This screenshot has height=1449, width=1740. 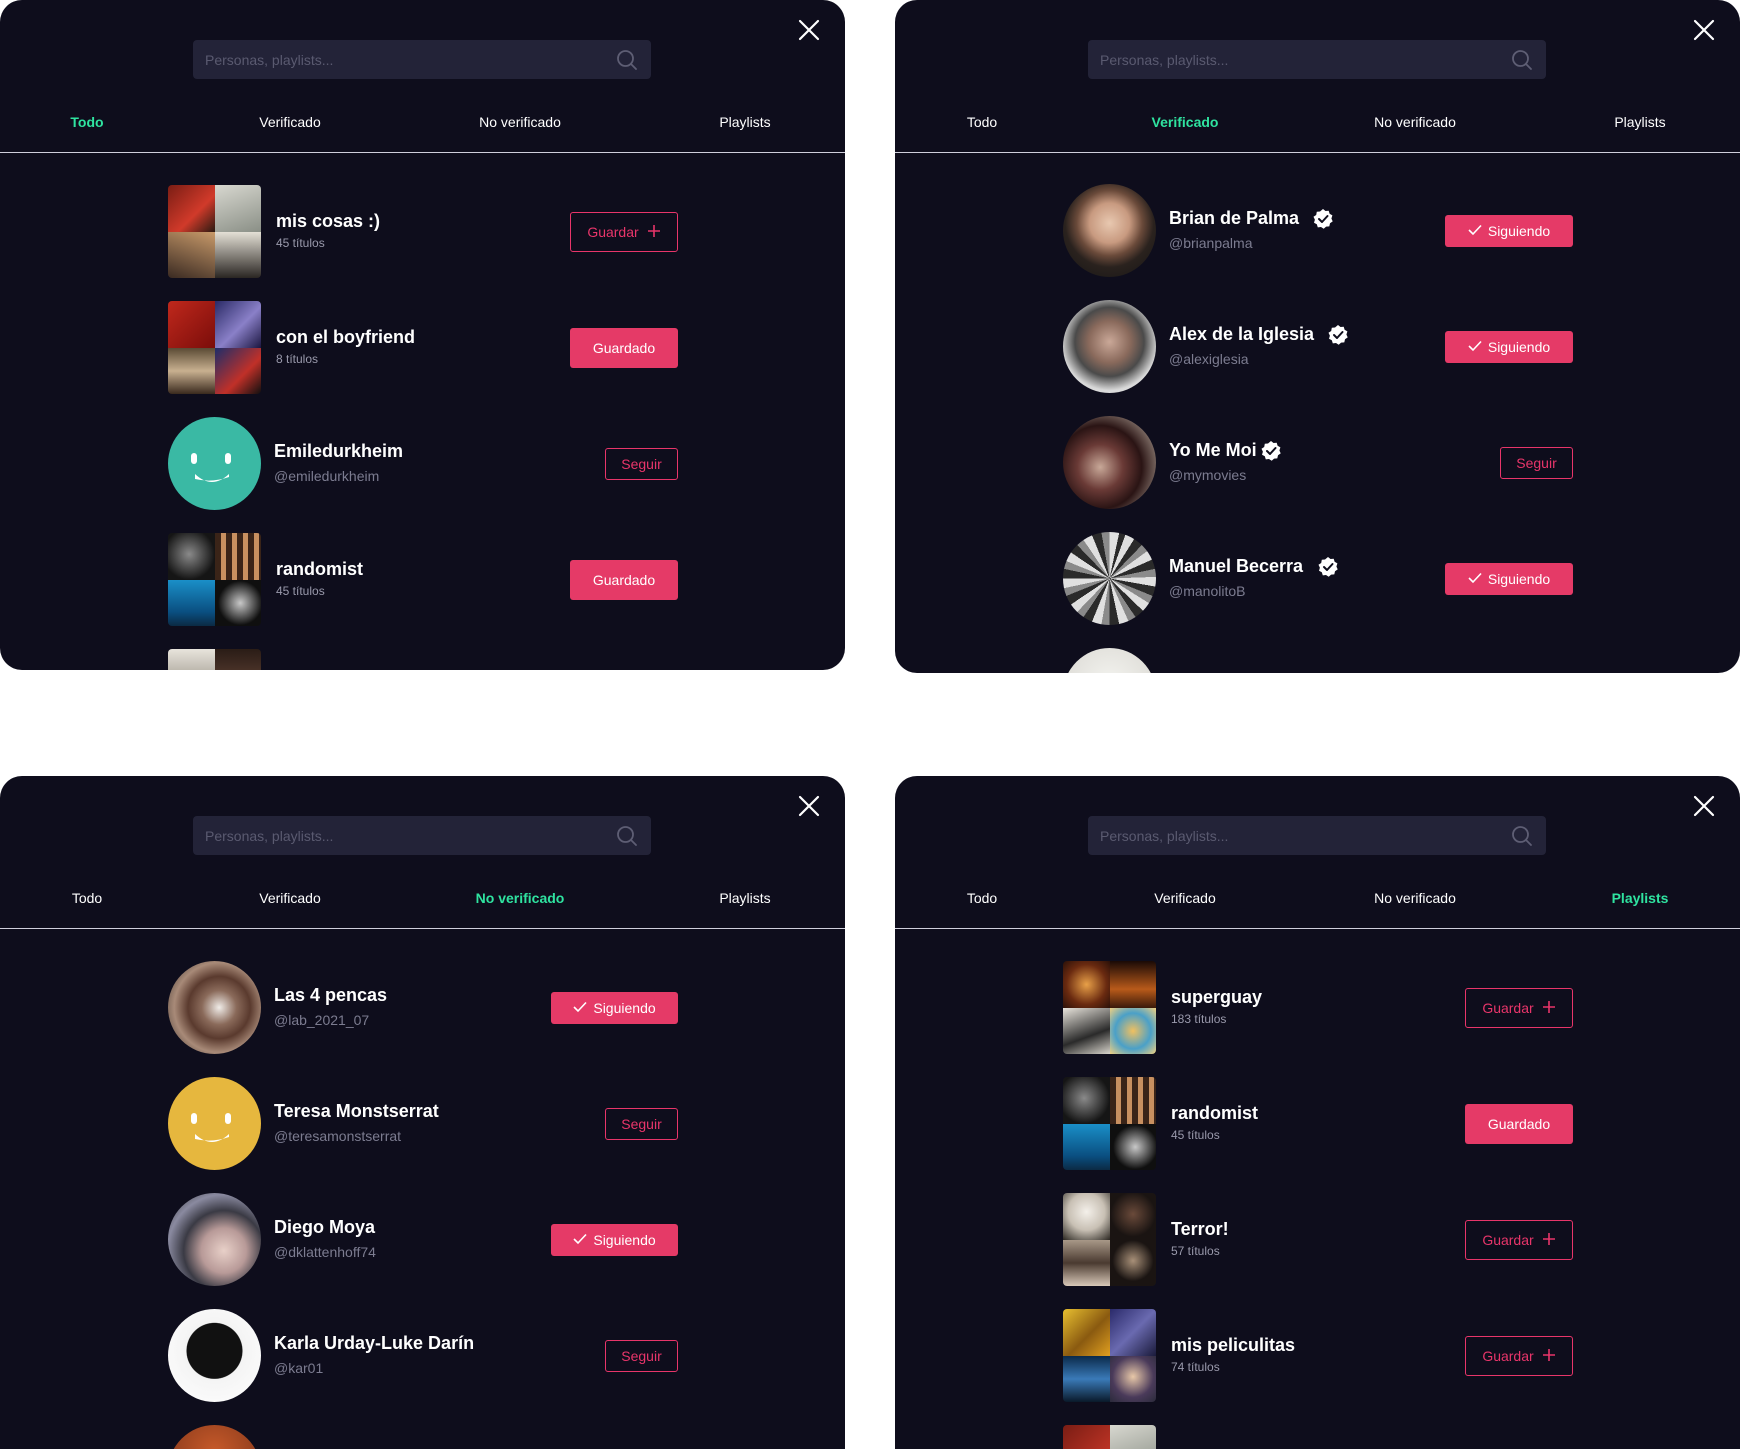 I want to click on button-label: Guardar, so click(x=1508, y=1356).